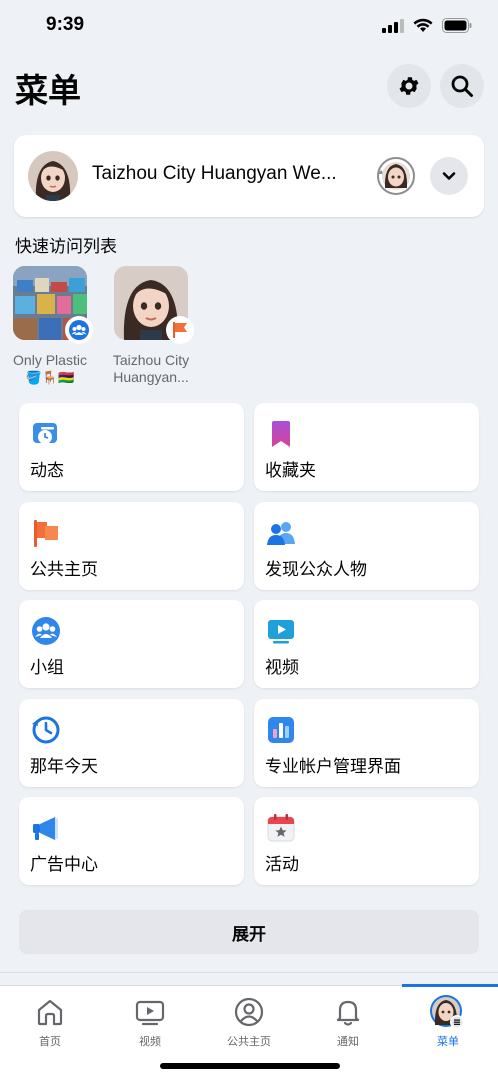 This screenshot has height=1080, width=498. I want to click on menu-tile-professional-dashboard: 专业帐户管理界面, so click(366, 743).